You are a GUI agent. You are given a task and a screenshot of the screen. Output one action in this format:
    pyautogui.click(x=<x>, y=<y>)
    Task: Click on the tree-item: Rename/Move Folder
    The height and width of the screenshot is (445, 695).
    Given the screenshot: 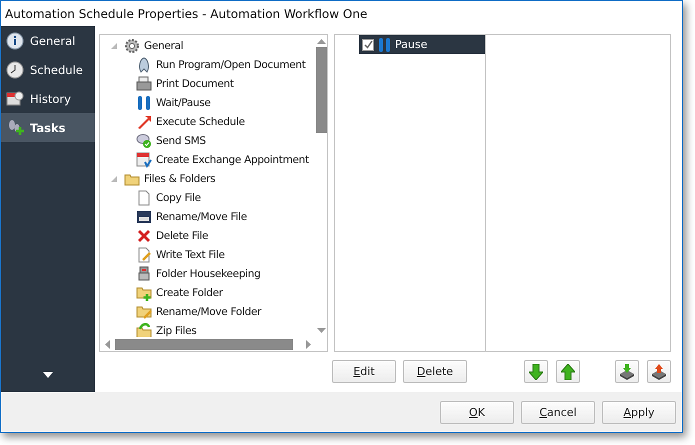 What is the action you would take?
    pyautogui.click(x=209, y=312)
    